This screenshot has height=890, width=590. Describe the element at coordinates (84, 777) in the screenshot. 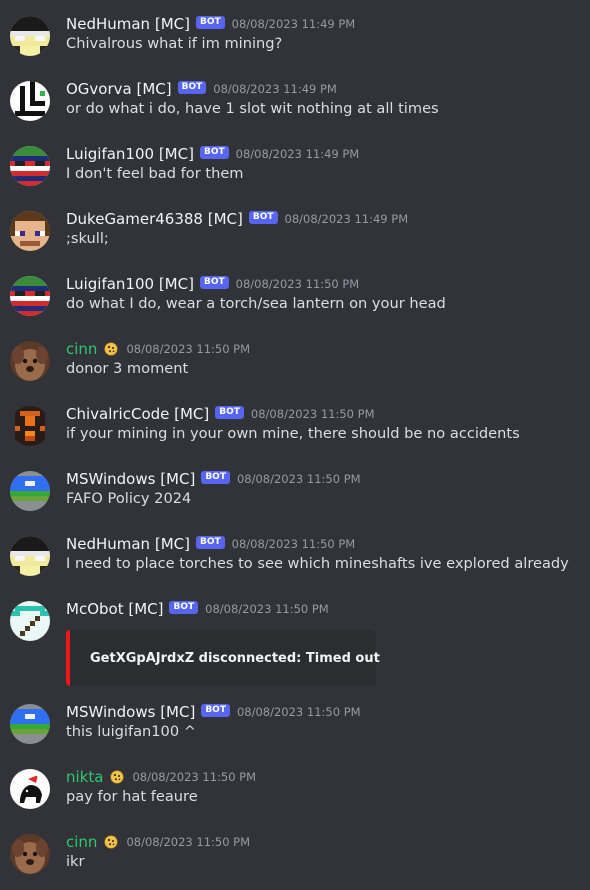

I see `author-name: nikta` at that location.